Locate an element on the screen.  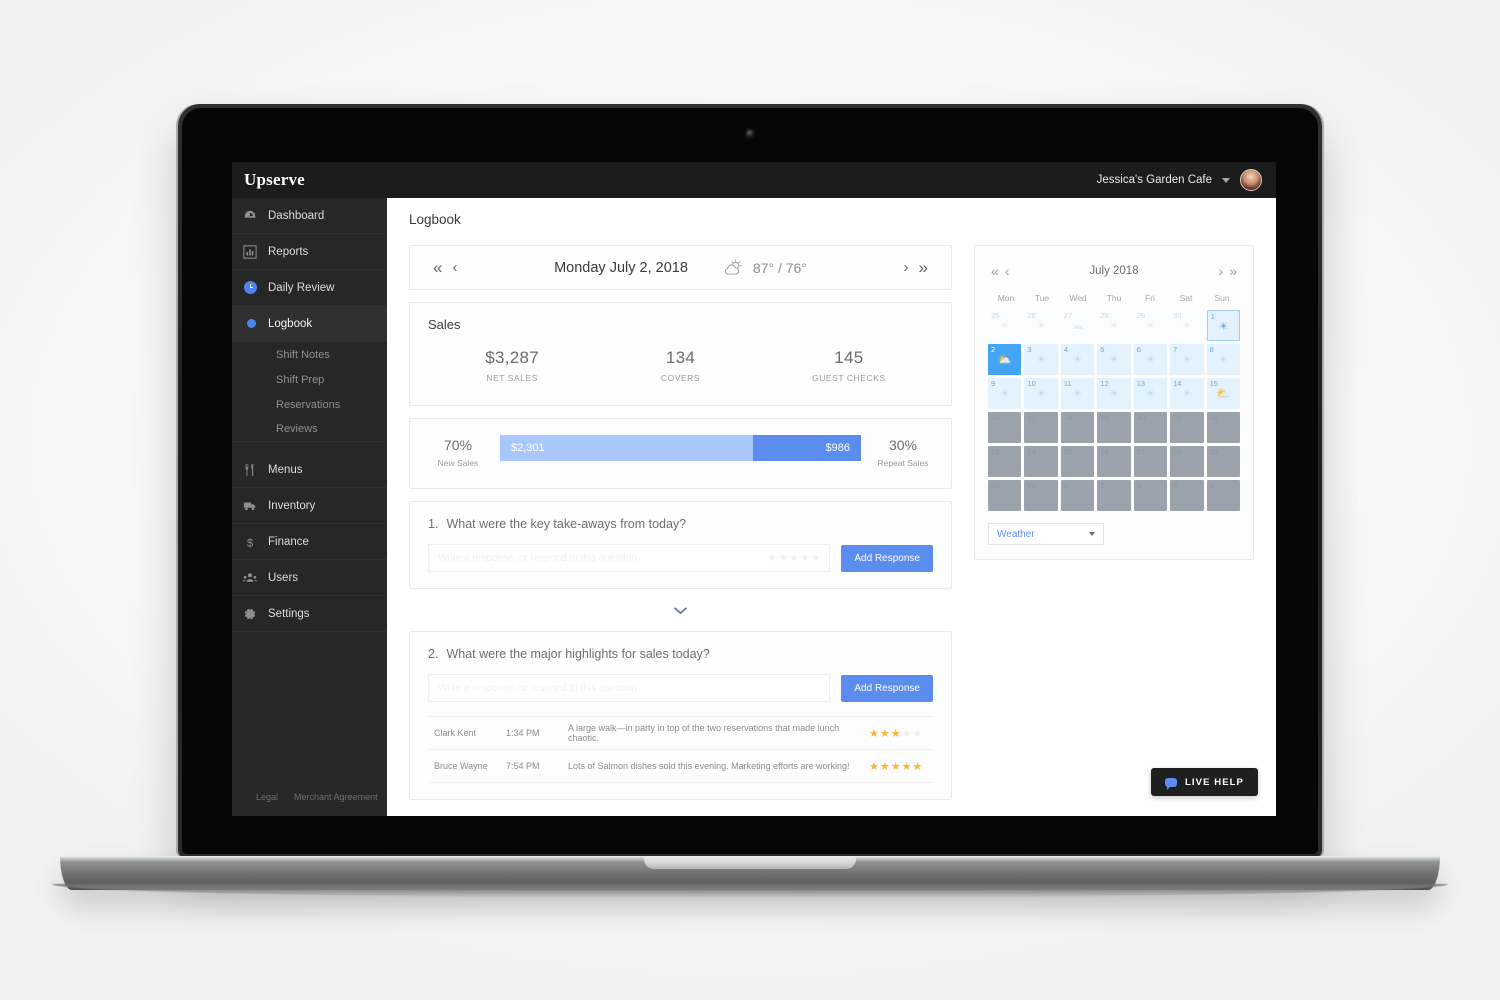
bar-chart-icon is located at coordinates (250, 251).